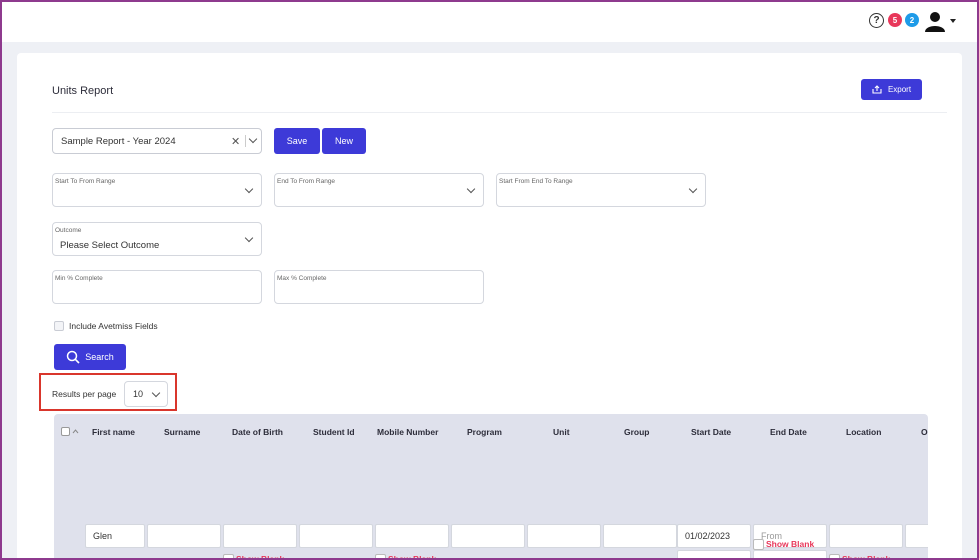  Describe the element at coordinates (564, 536) in the screenshot. I see `unit-filter-input` at that location.